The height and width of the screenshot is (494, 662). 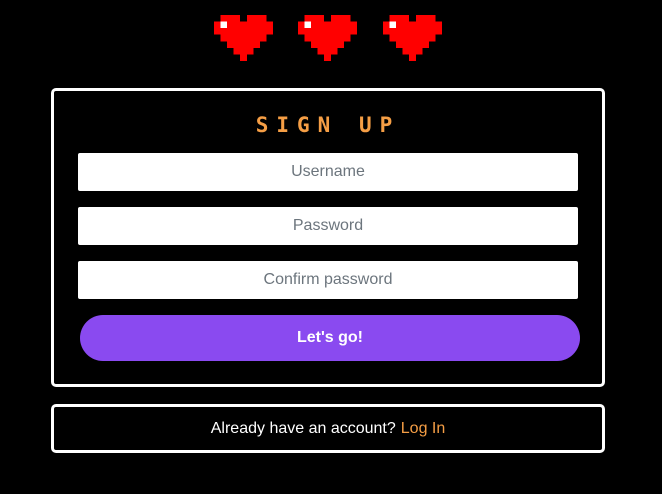 What do you see at coordinates (303, 428) in the screenshot?
I see `login-prompt: Already have an account?` at bounding box center [303, 428].